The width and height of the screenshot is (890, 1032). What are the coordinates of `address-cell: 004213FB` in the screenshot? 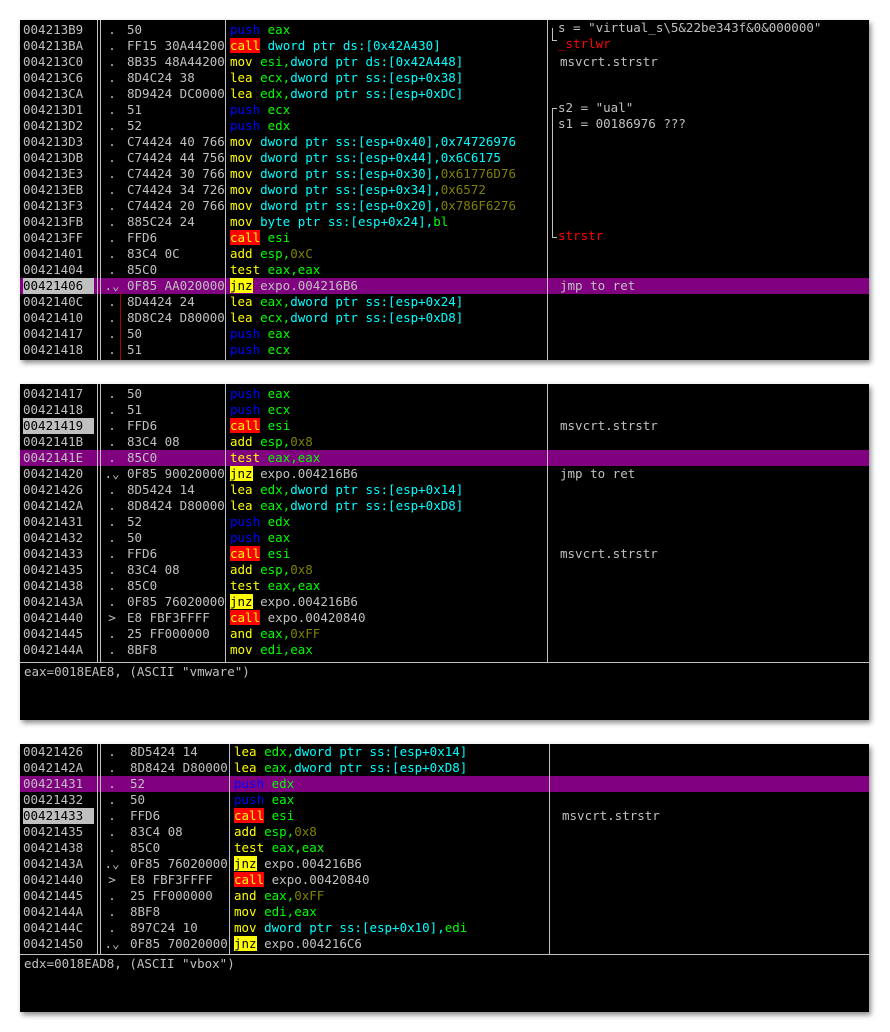 It's located at (58, 222).